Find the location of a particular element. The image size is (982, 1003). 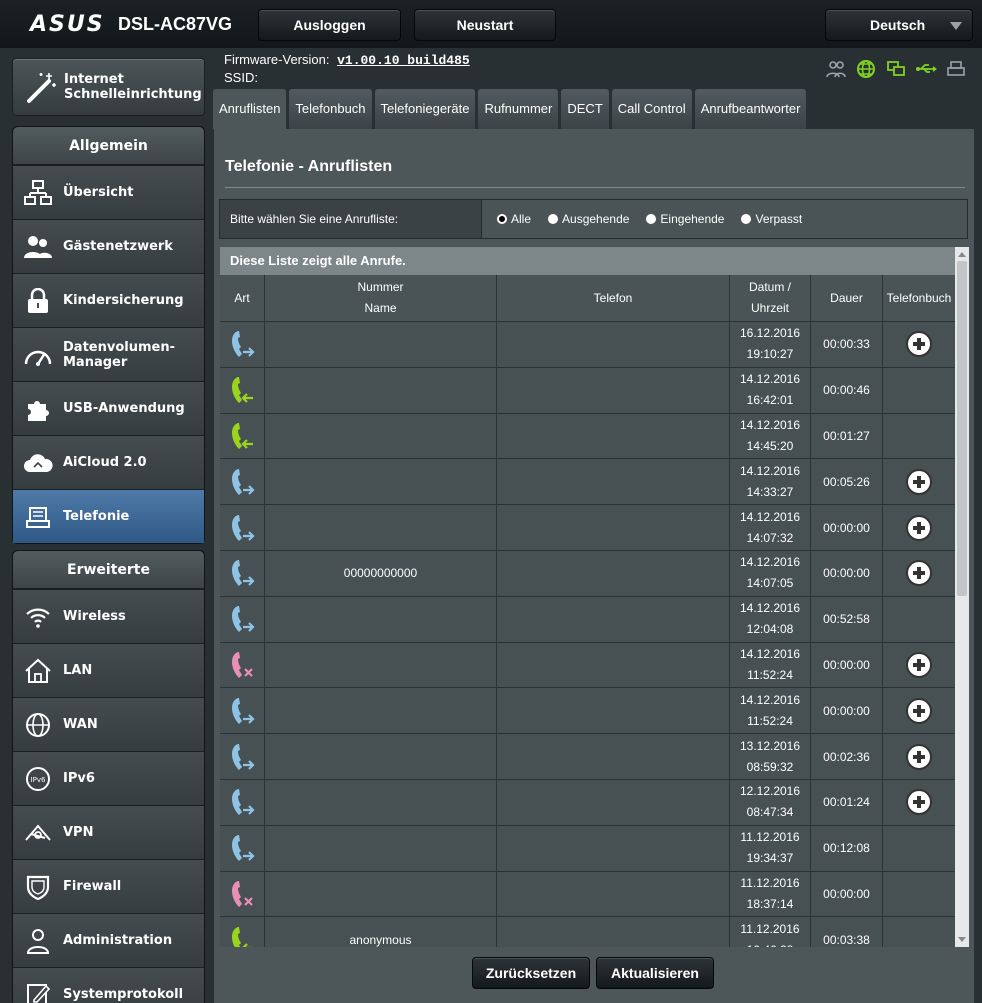

time-text: 14:45:20 is located at coordinates (770, 445).